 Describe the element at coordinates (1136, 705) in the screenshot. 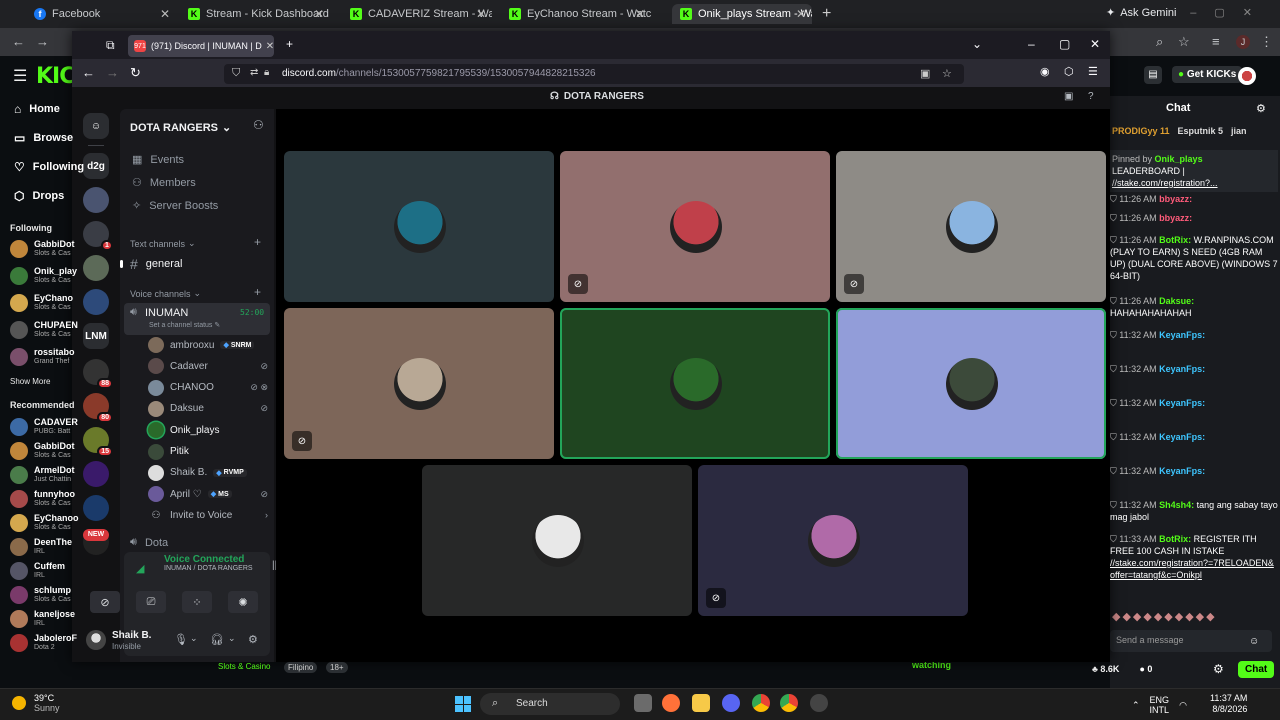

I see `tray-chevron-icon: ⌃` at that location.